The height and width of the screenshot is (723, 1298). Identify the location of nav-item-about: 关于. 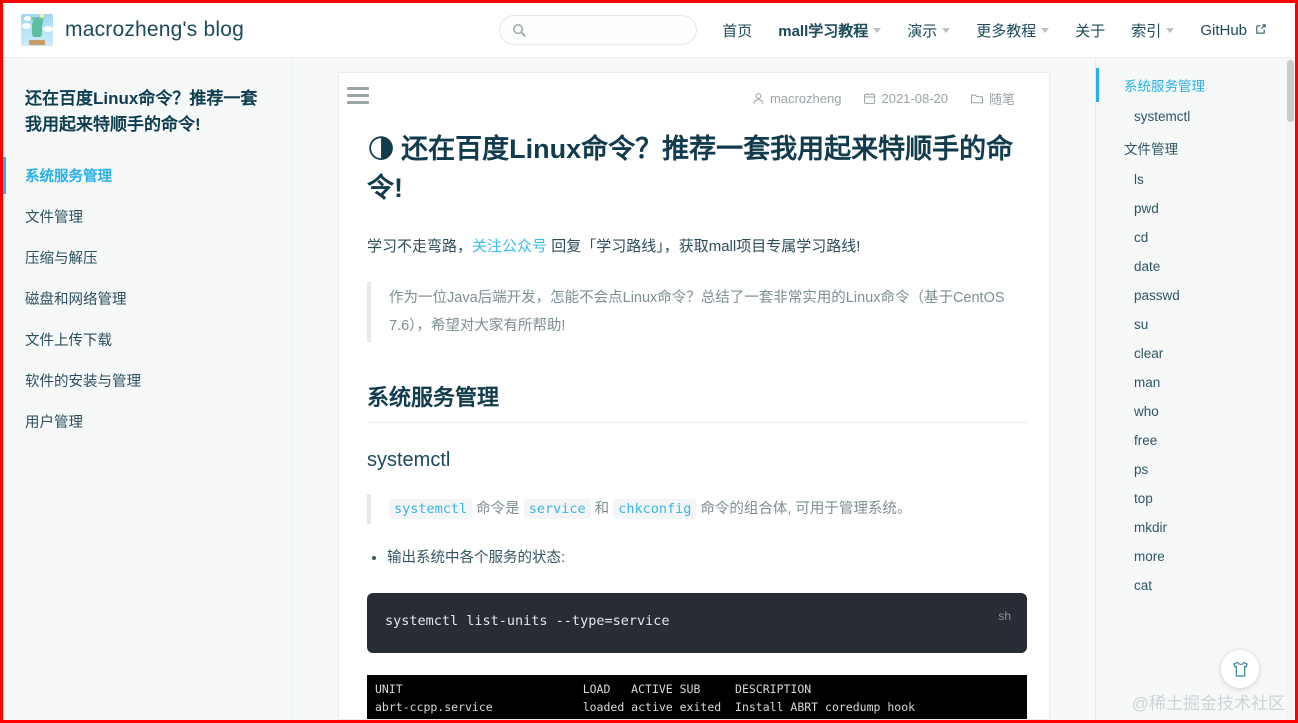
(1090, 30).